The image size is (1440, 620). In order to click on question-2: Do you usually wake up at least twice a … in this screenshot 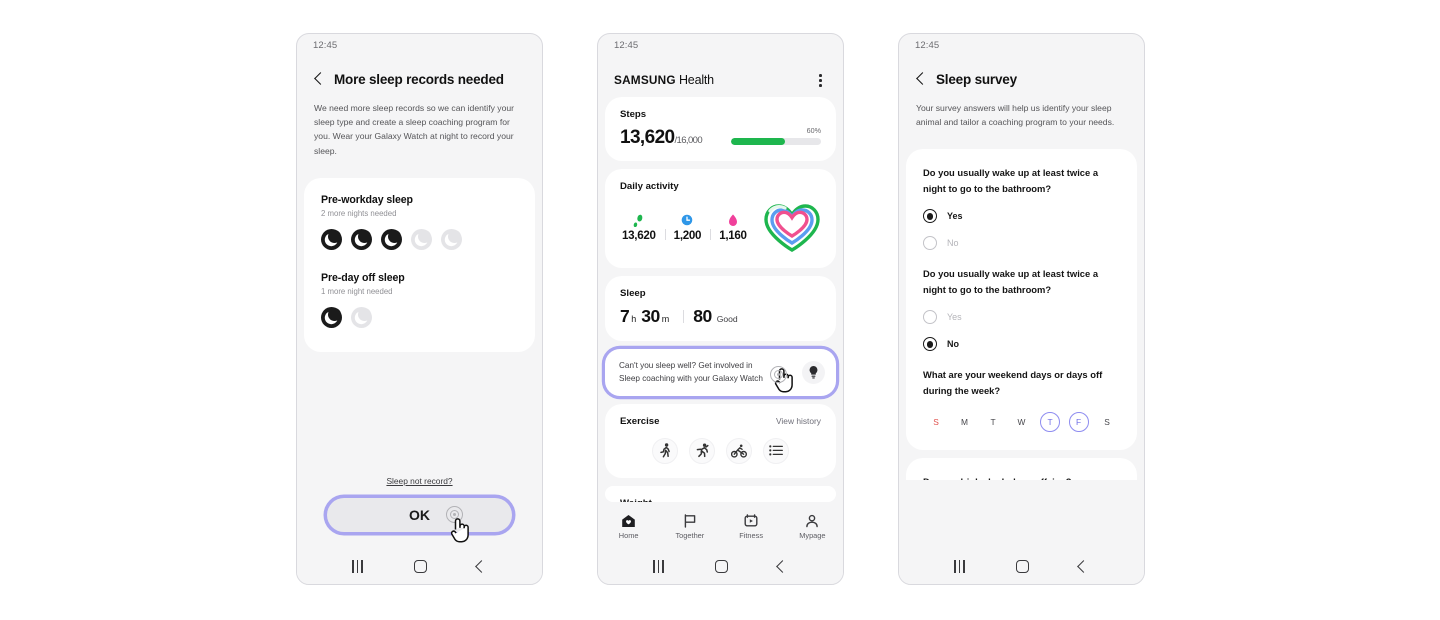, I will do `click(1021, 309)`.